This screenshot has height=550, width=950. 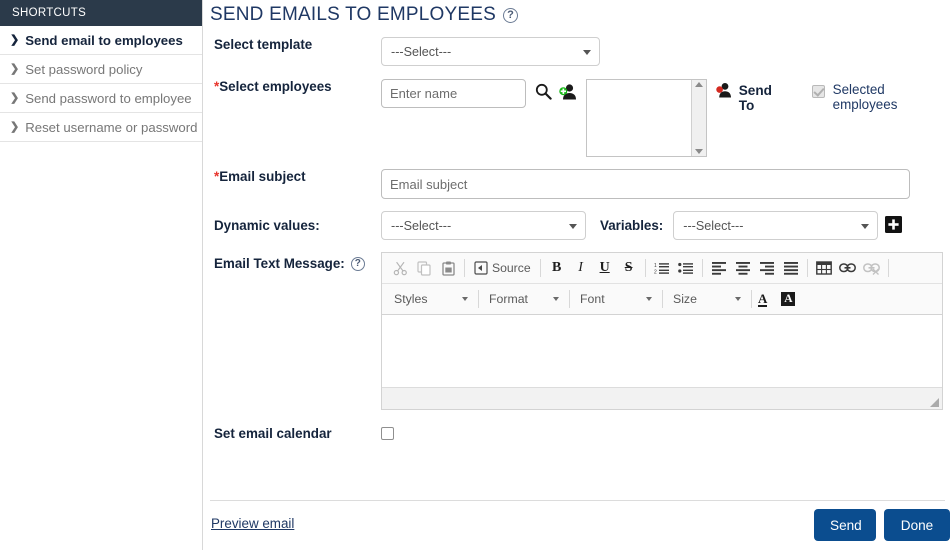 What do you see at coordinates (646, 118) in the screenshot?
I see `selected-employees-listbox` at bounding box center [646, 118].